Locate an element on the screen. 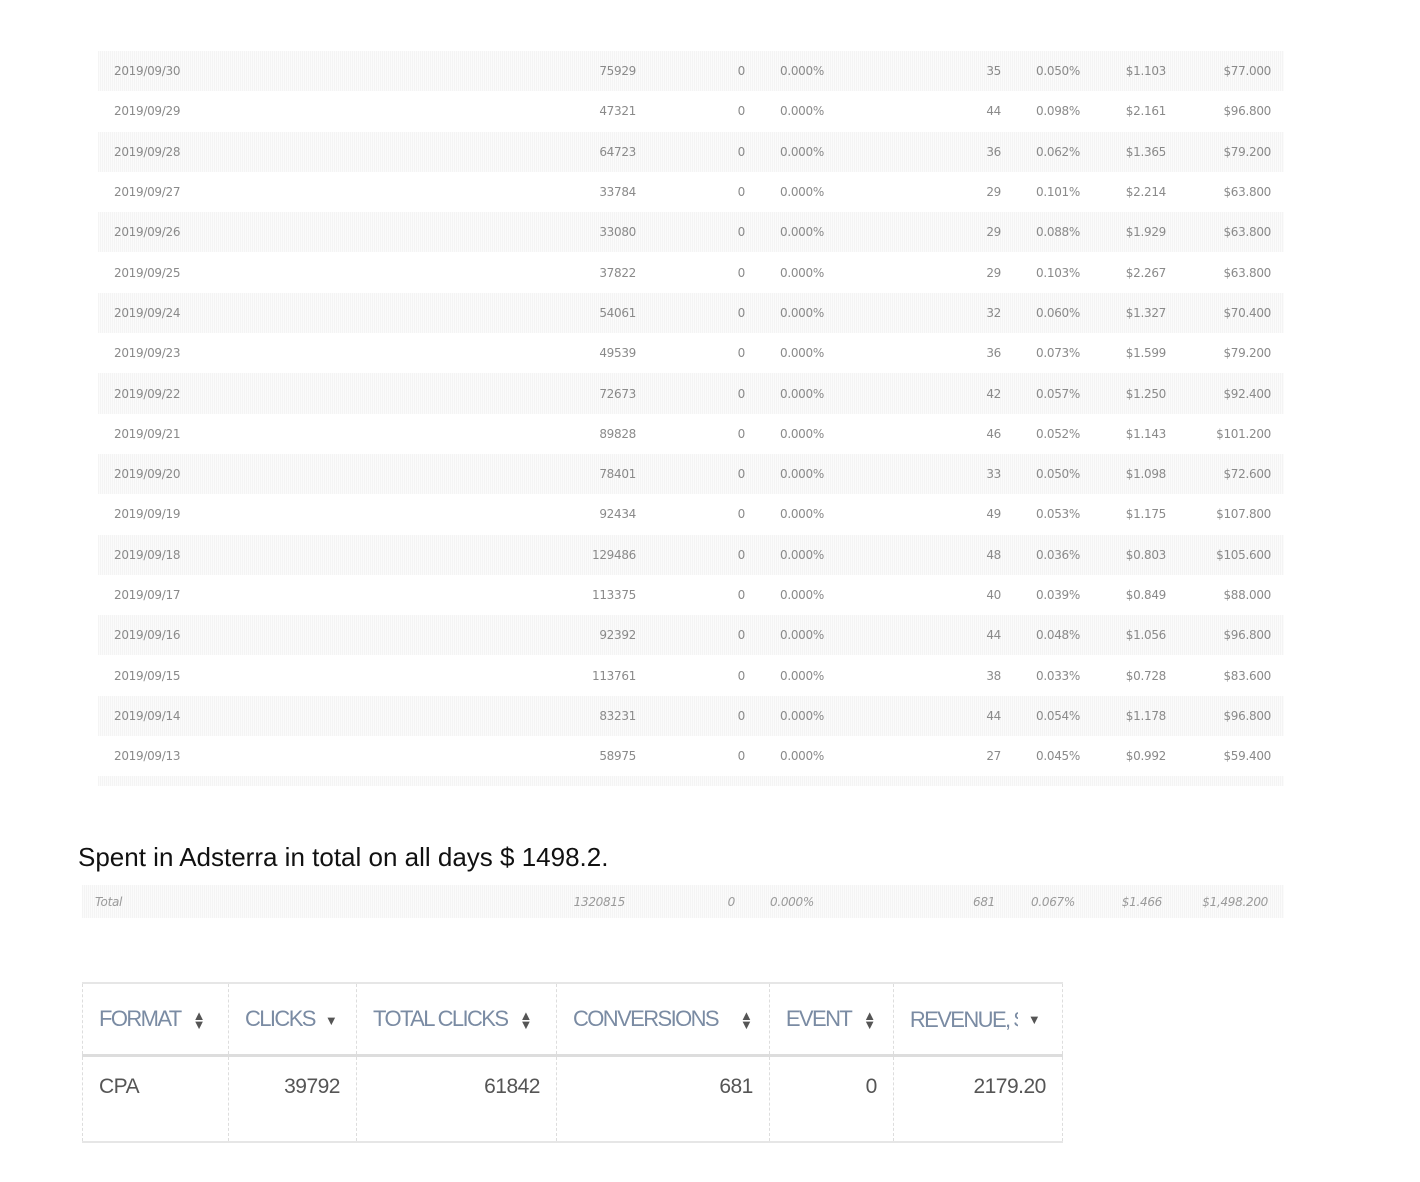  cell-date: 2019/09/30 is located at coordinates (147, 71).